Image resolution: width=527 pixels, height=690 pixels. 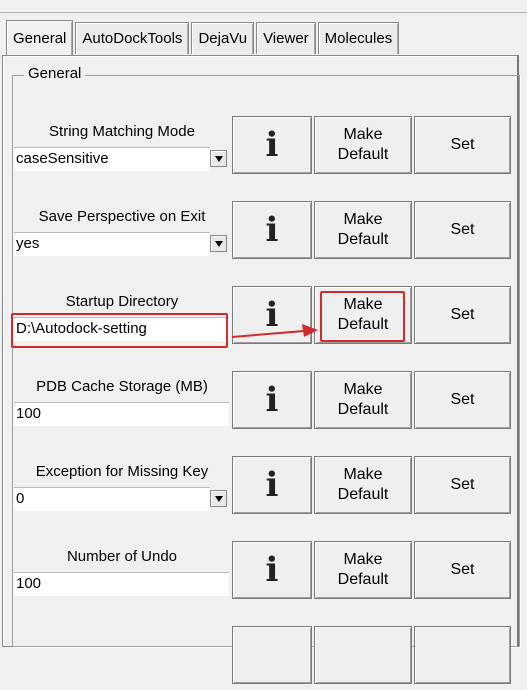 What do you see at coordinates (122, 301) in the screenshot?
I see `setting-label: Startup Directory` at bounding box center [122, 301].